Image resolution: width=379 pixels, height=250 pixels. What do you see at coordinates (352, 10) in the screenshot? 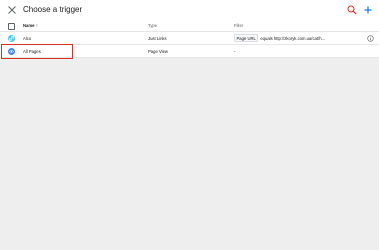
I see `search-icon` at bounding box center [352, 10].